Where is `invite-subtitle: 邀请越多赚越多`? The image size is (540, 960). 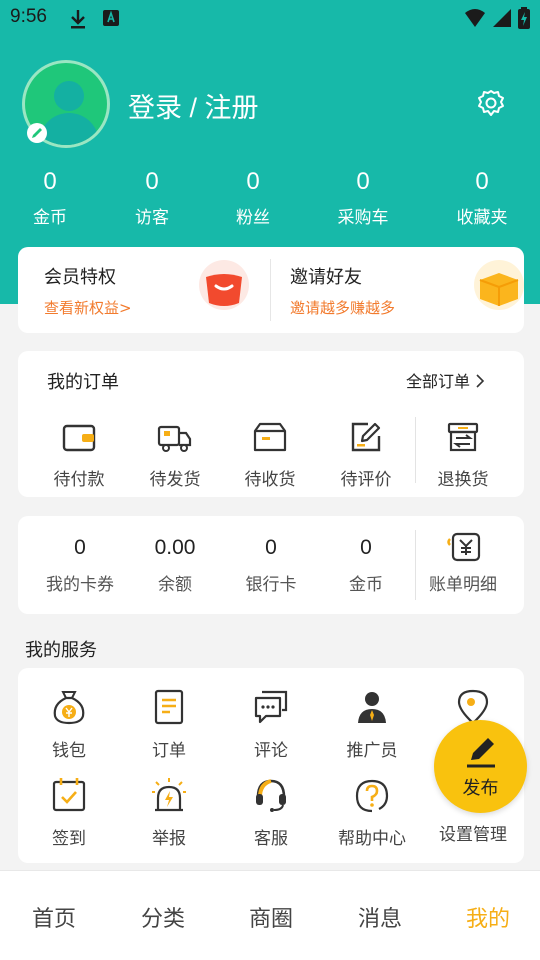 invite-subtitle: 邀请越多赚越多 is located at coordinates (343, 308).